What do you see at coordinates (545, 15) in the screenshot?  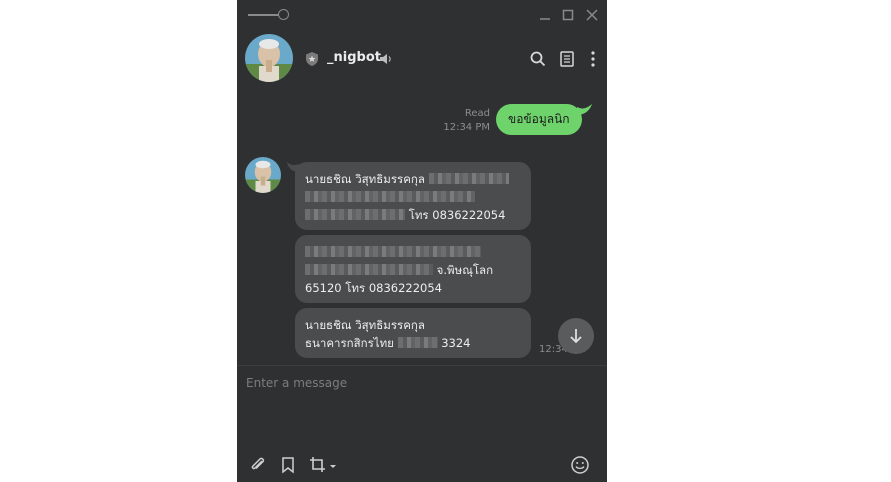 I see `minimize-icon` at bounding box center [545, 15].